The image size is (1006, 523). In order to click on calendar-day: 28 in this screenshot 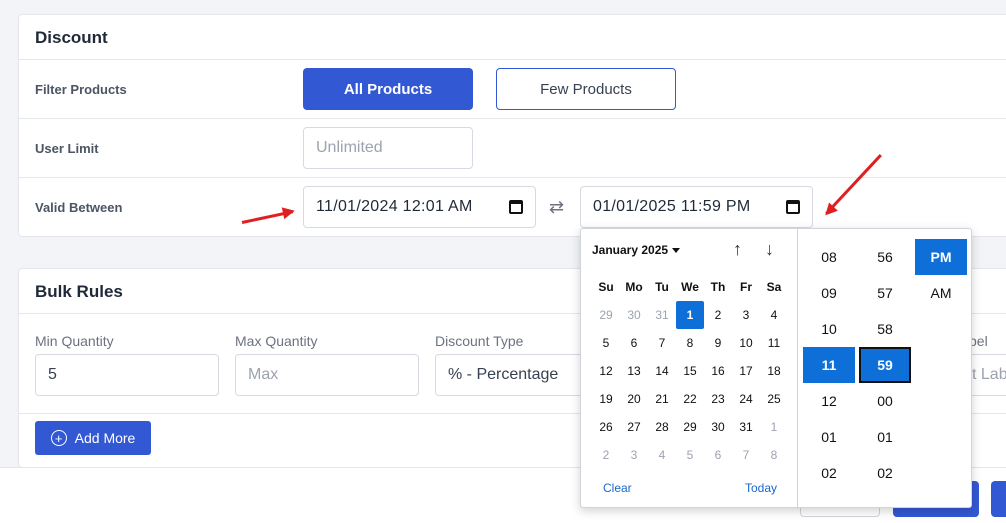, I will do `click(662, 427)`.